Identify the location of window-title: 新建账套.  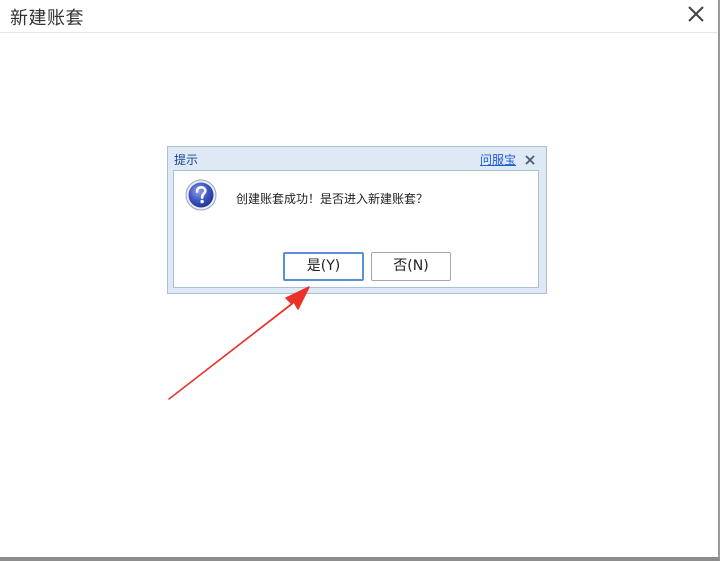
(47, 18).